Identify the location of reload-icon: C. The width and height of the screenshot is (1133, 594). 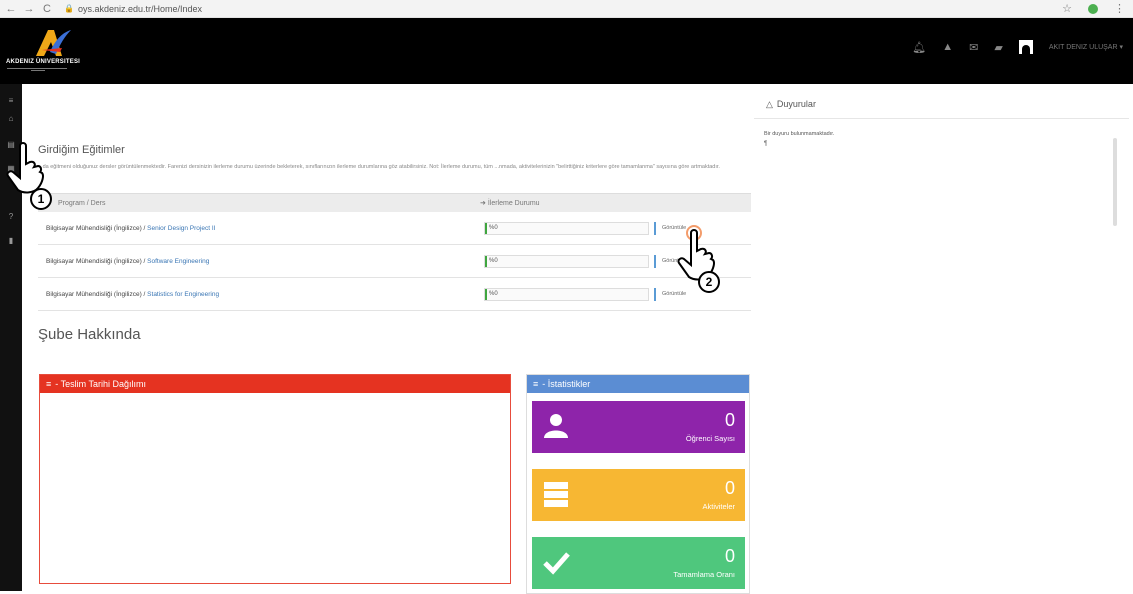
(47, 9).